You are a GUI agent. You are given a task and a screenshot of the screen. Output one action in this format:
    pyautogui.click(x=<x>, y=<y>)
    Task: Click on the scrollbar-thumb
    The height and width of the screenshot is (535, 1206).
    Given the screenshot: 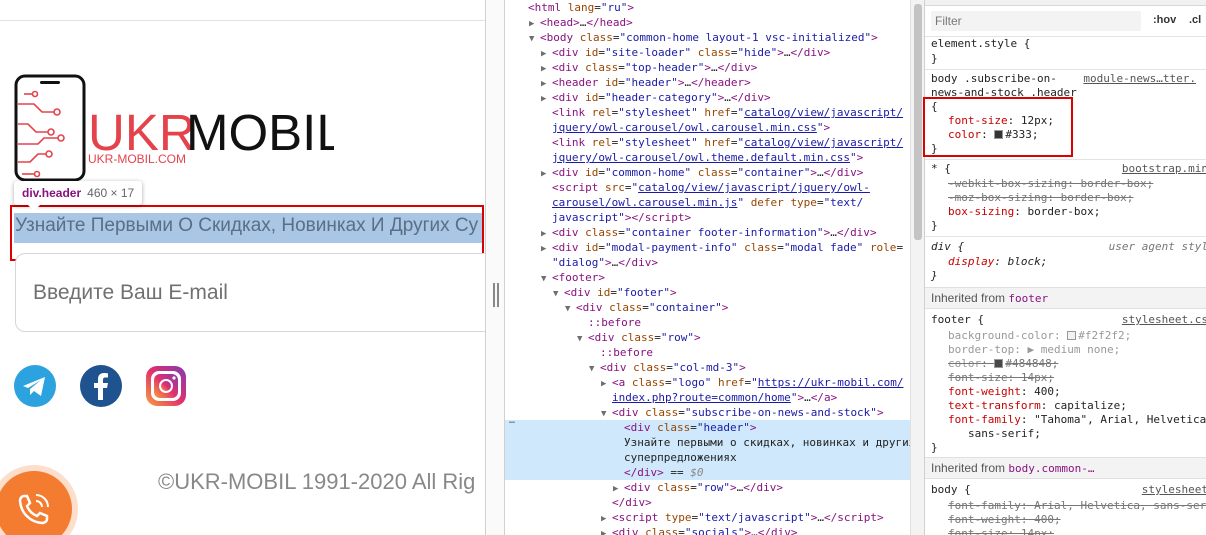 What is the action you would take?
    pyautogui.click(x=918, y=122)
    